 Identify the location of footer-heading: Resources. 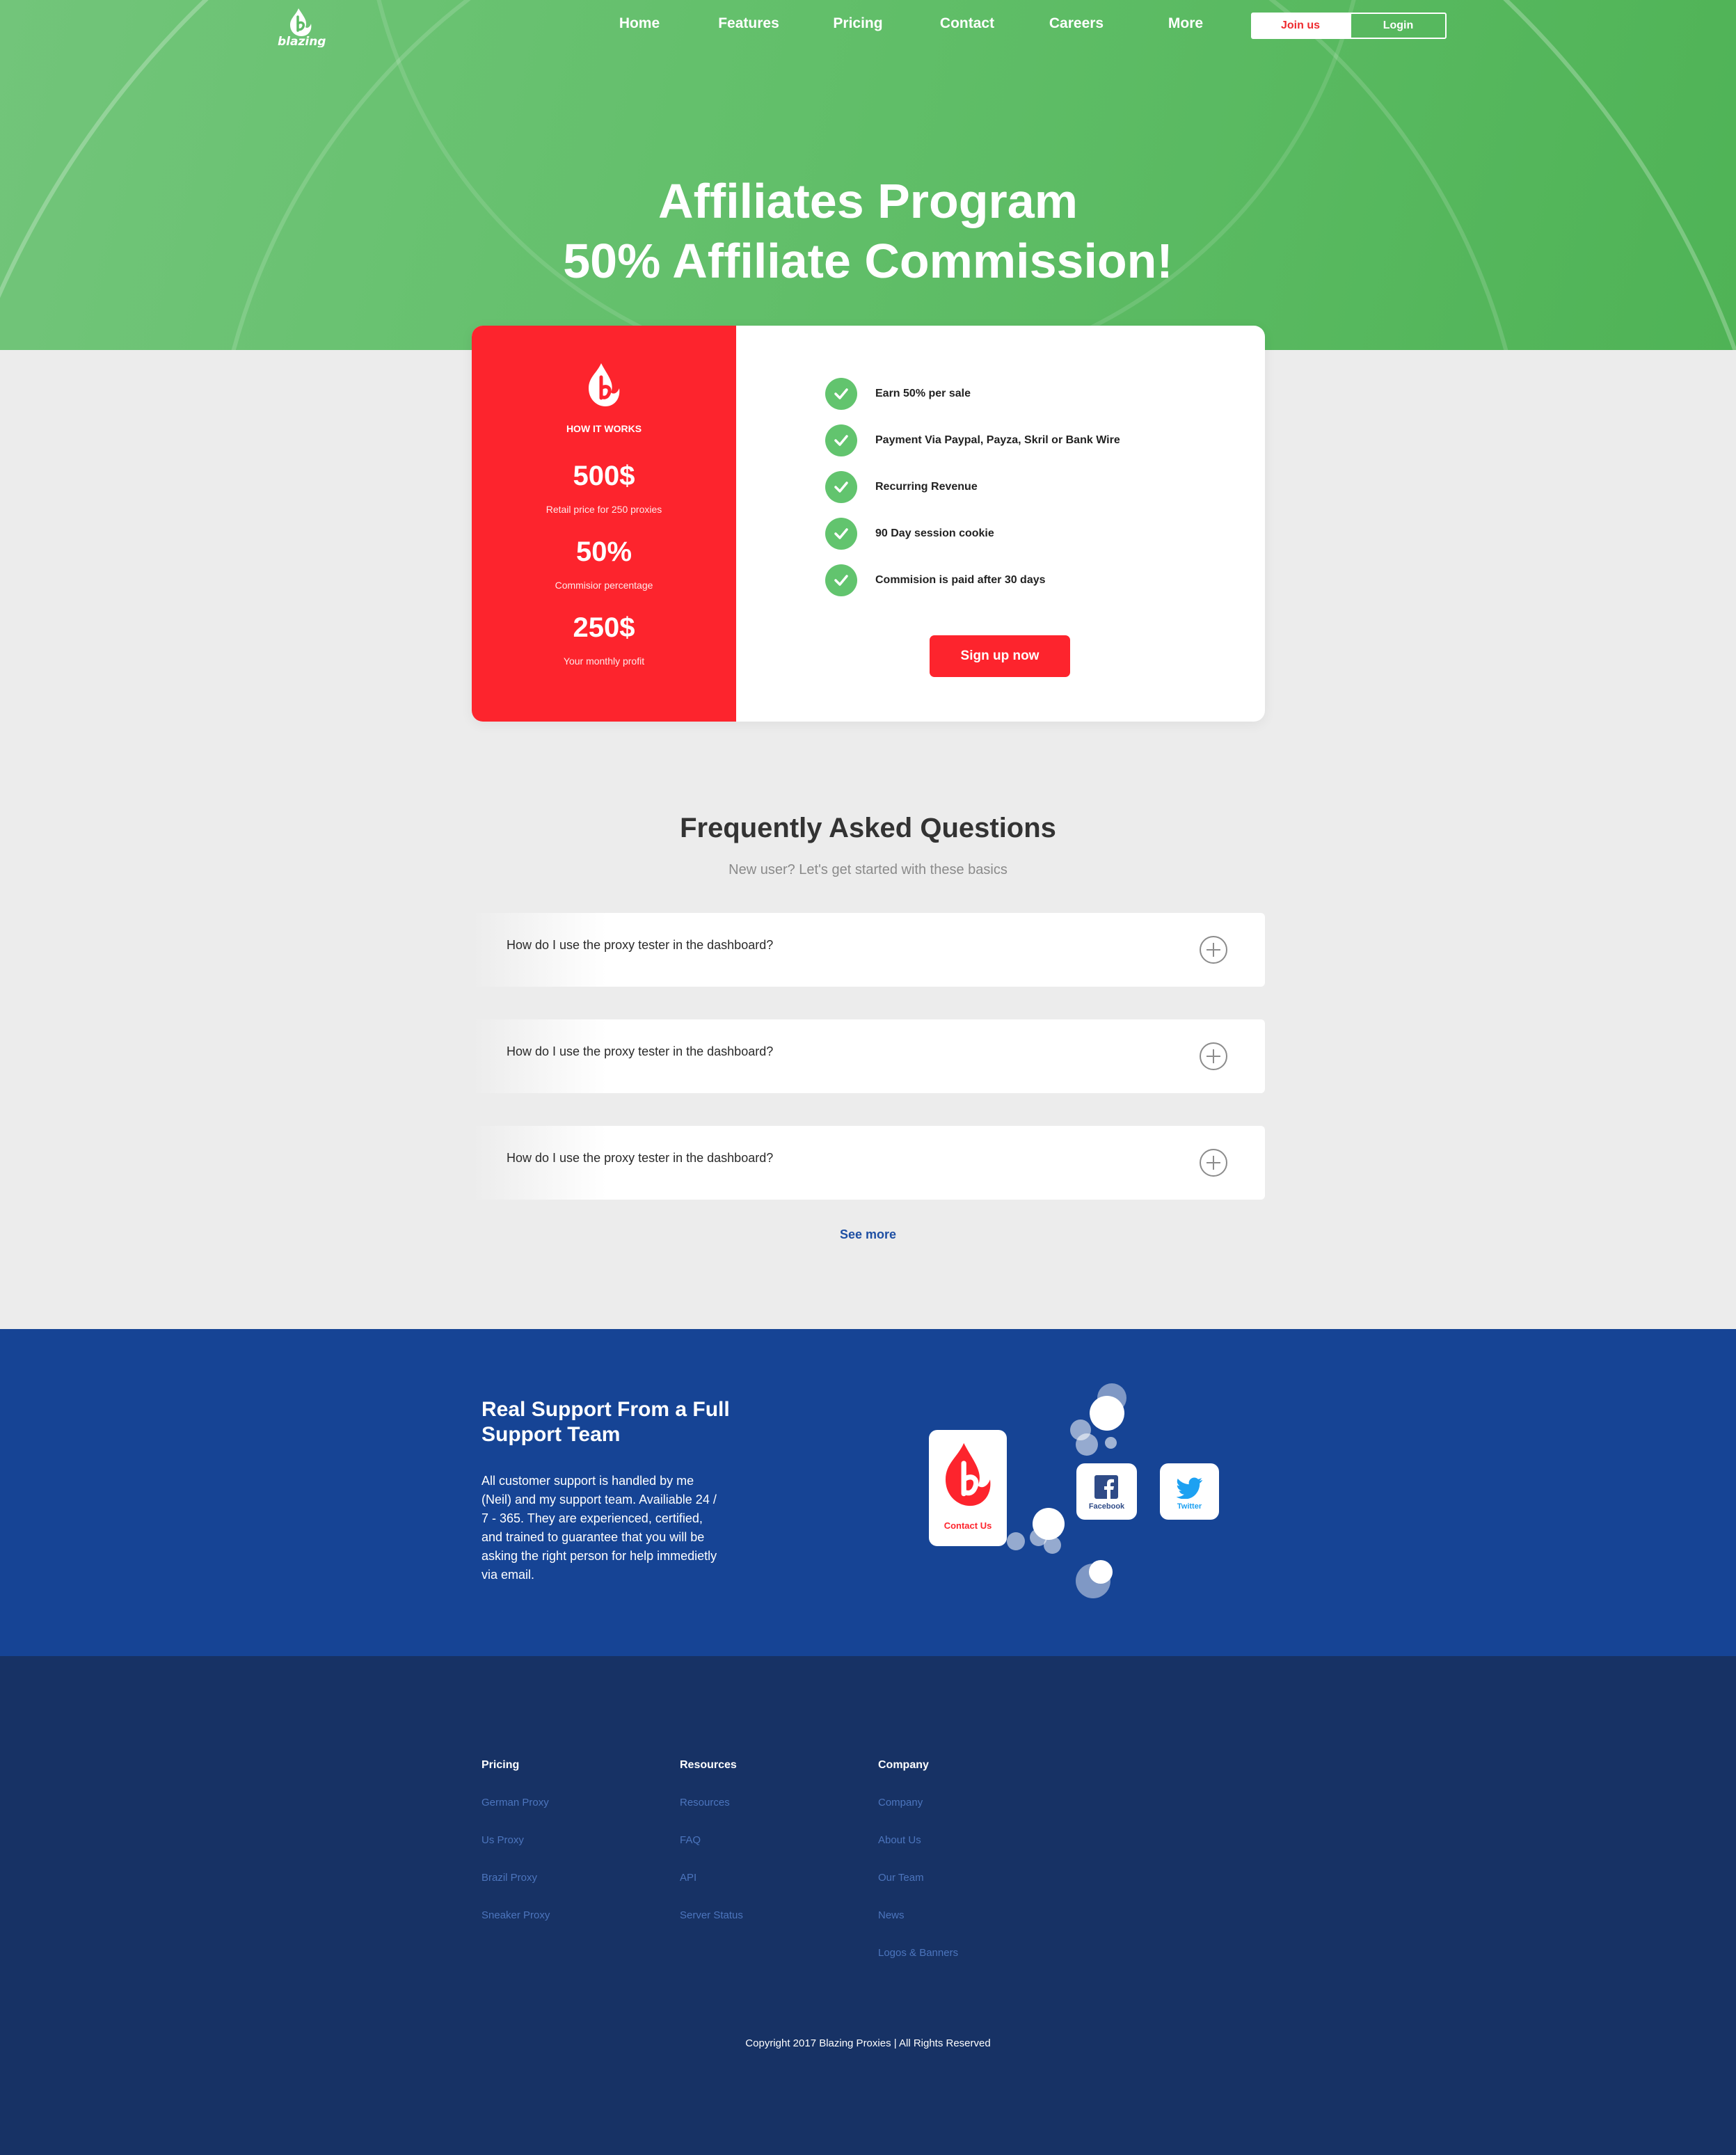
(708, 1765).